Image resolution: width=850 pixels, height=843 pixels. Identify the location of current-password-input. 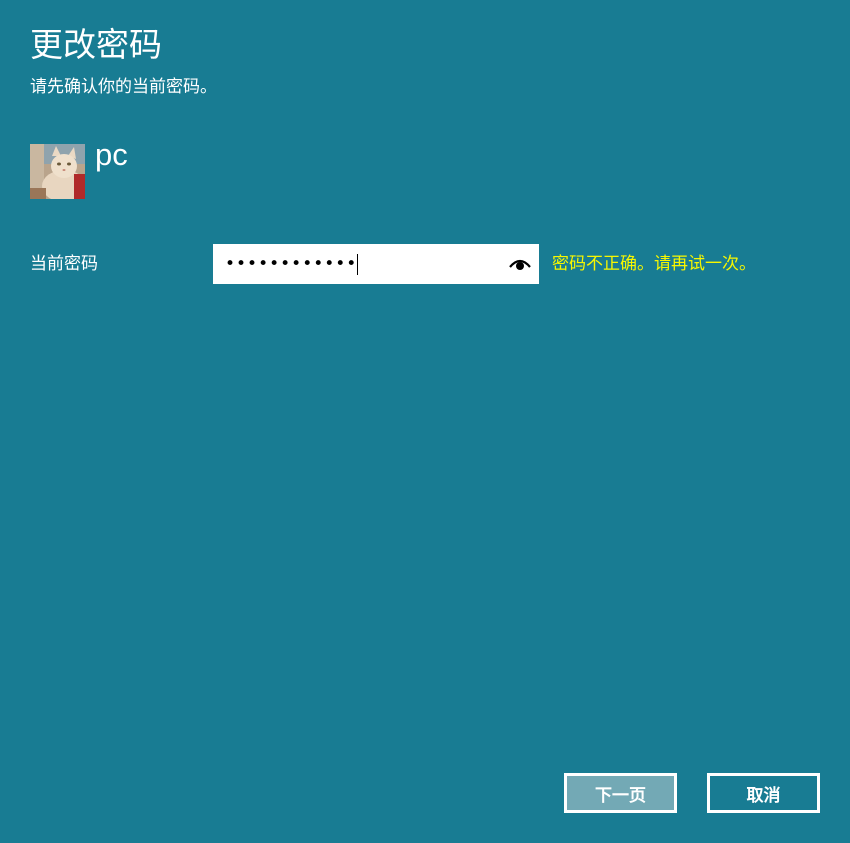
(358, 264).